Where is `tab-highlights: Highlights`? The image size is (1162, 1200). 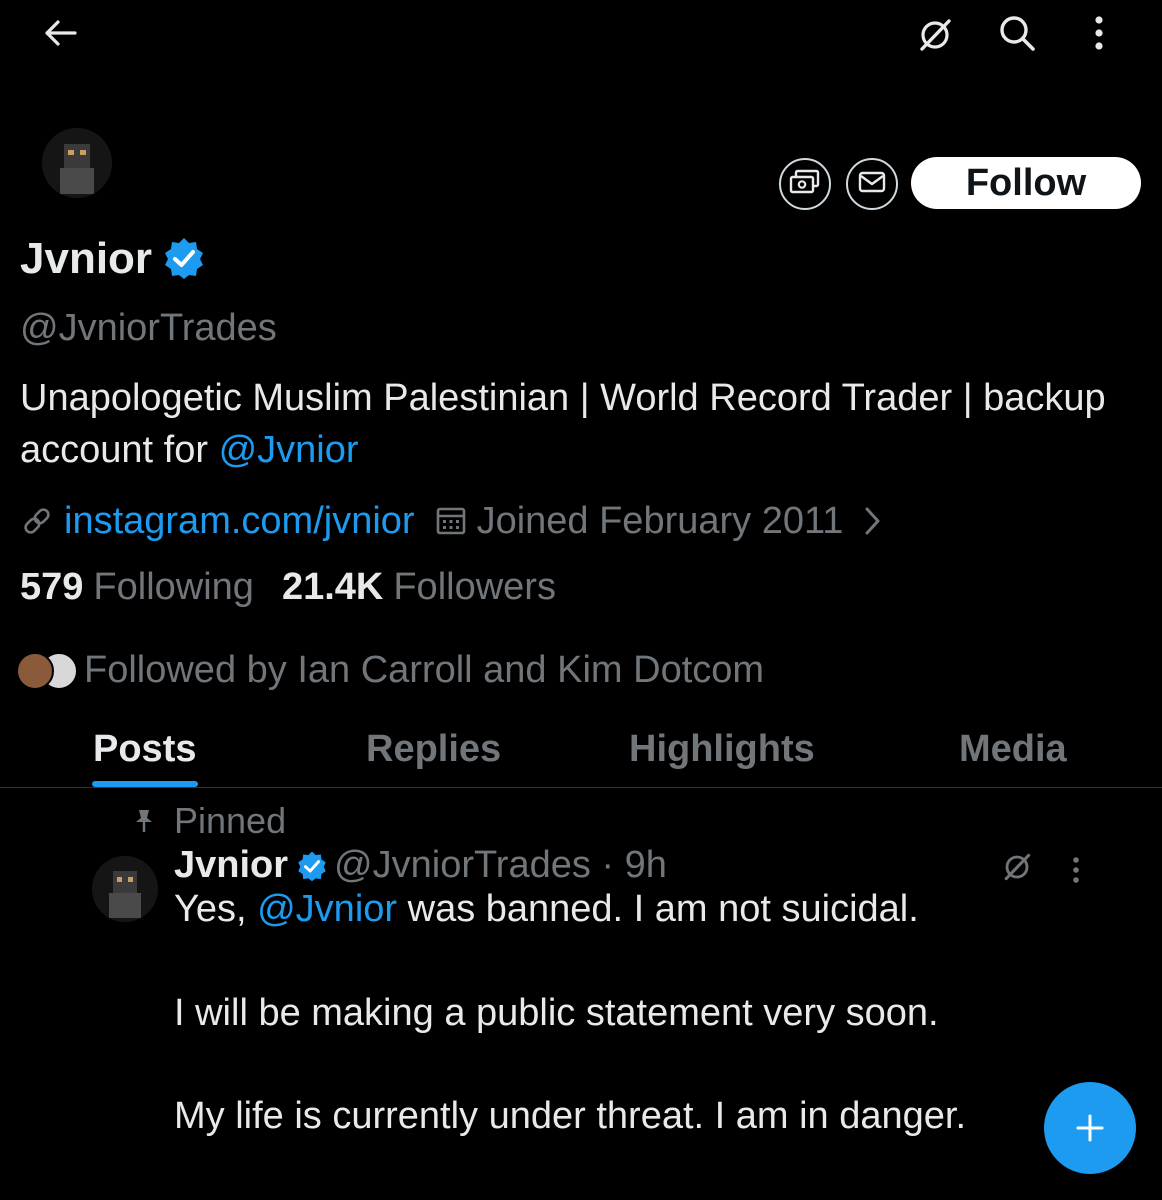
tab-highlights: Highlights is located at coordinates (722, 749).